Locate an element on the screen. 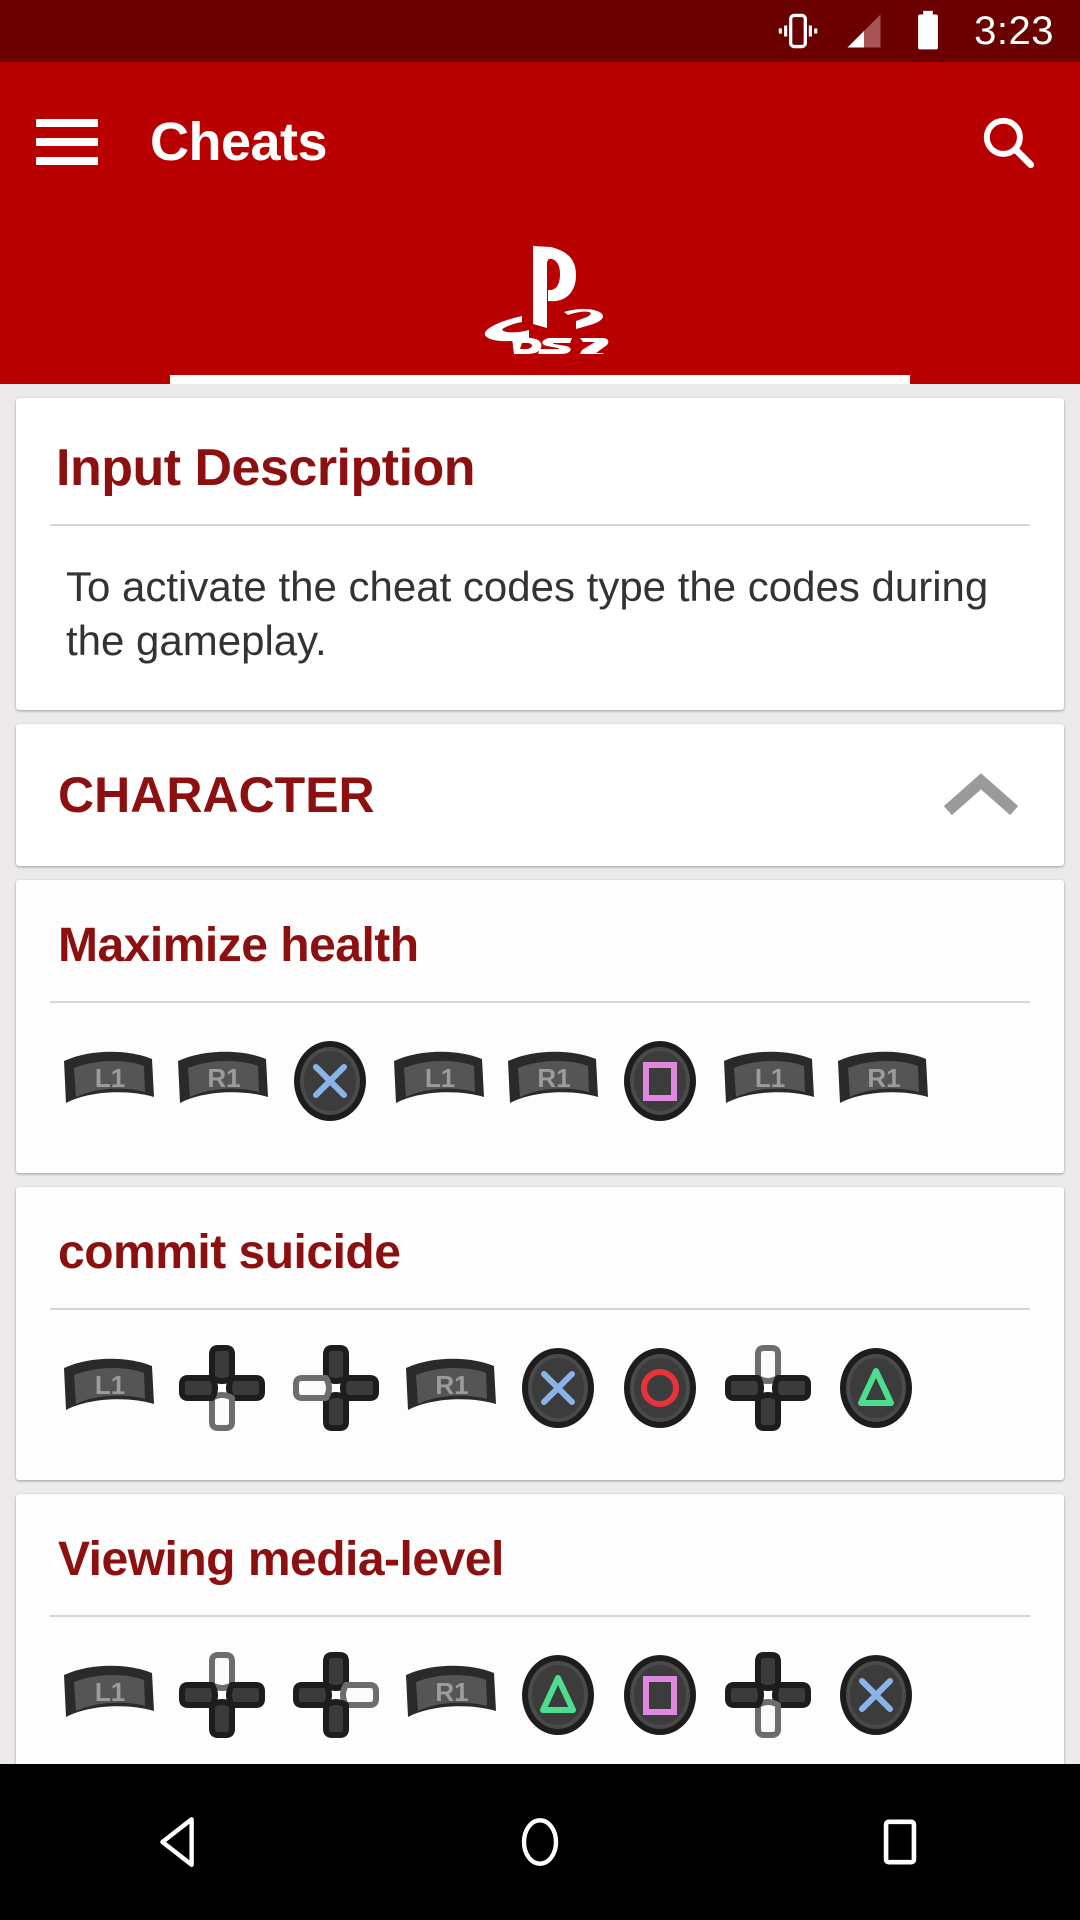 The height and width of the screenshot is (1920, 1080). tab-strip is located at coordinates (540, 303).